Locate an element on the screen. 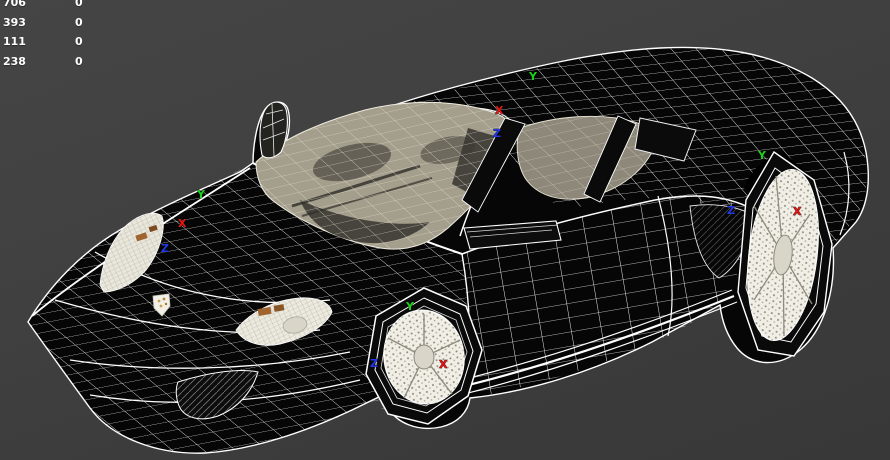  stat-value: 238 is located at coordinates (14, 61).